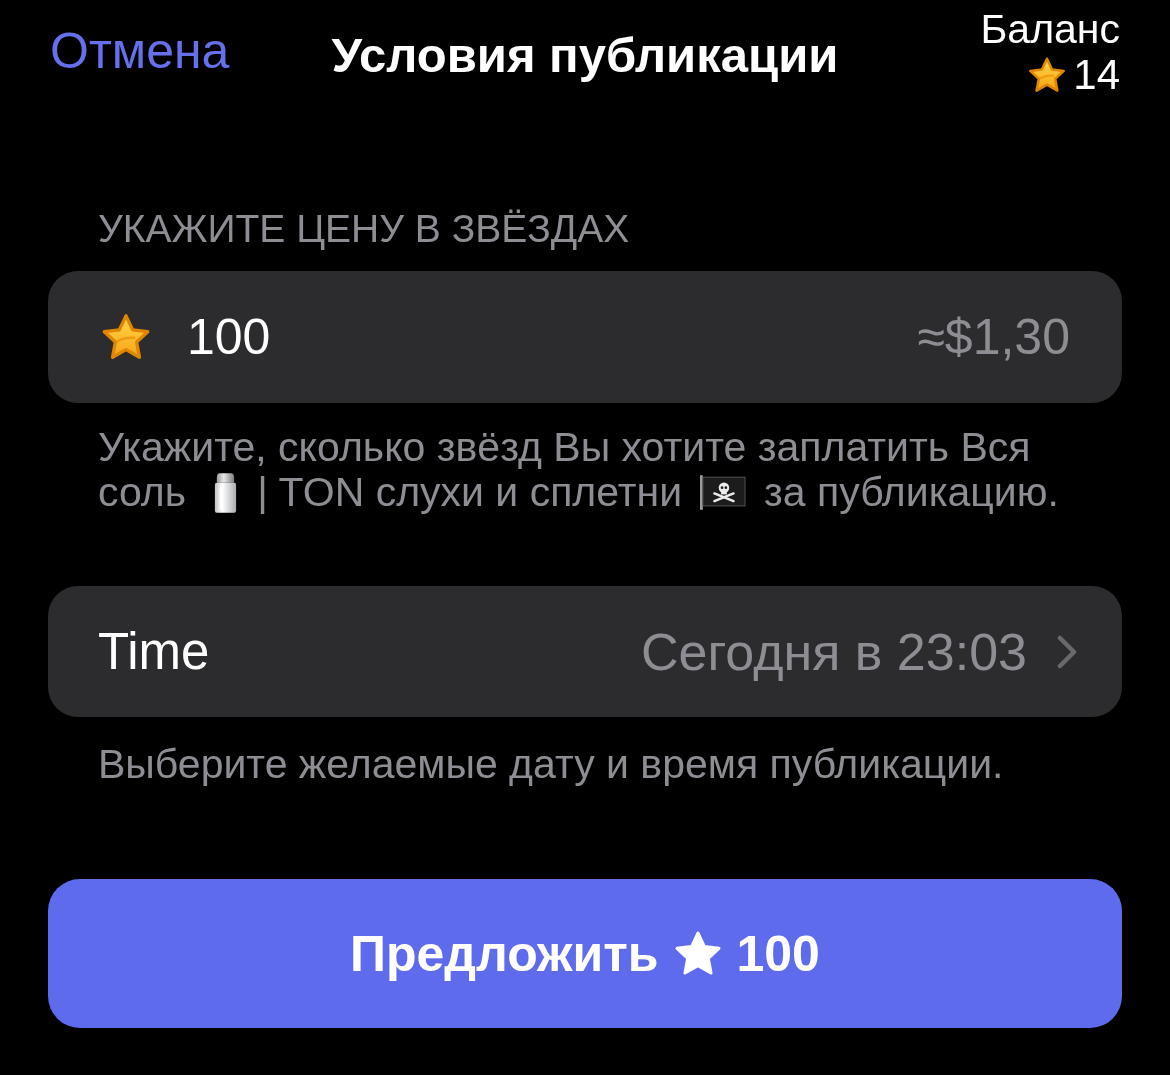  Describe the element at coordinates (993, 337) in the screenshot. I see `converted-amount: ≈$1,30` at that location.